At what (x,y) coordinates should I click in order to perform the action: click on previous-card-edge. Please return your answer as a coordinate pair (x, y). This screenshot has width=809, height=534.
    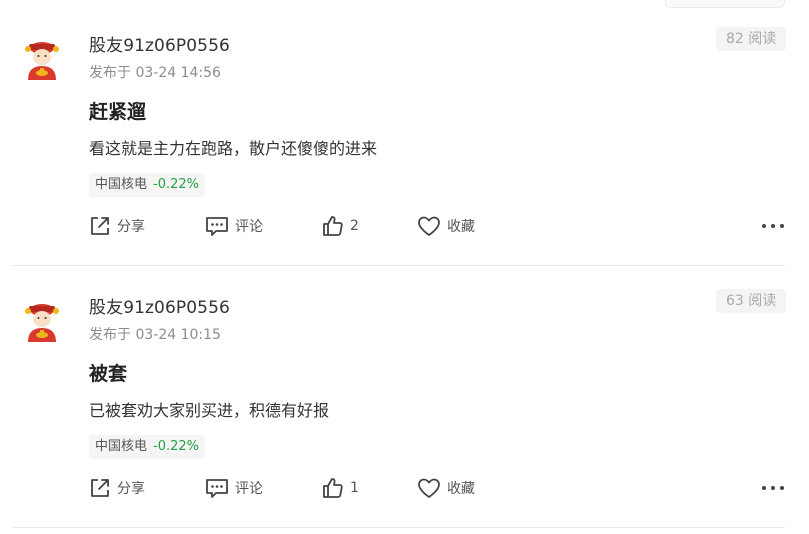
    Looking at the image, I should click on (725, 4).